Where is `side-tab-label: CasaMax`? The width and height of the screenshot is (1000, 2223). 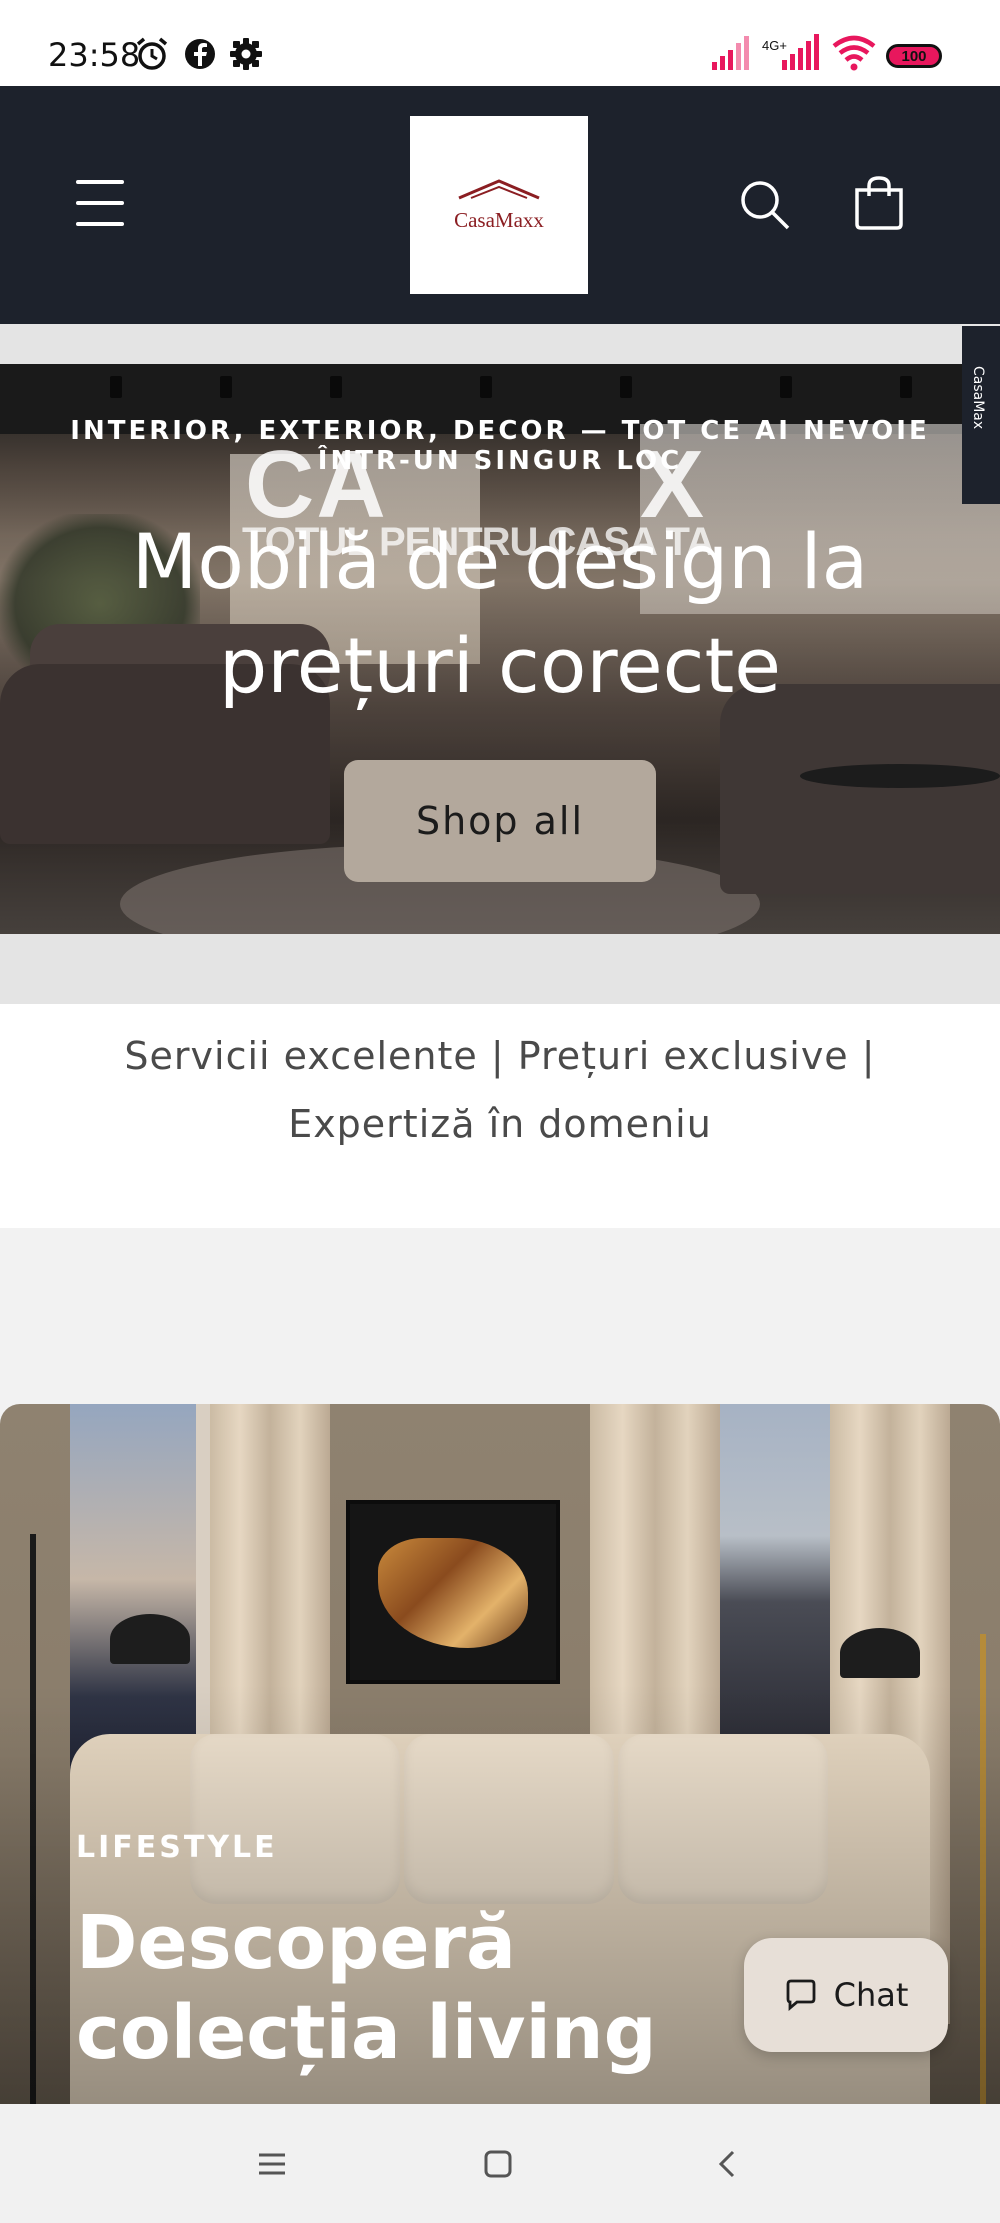 side-tab-label: CasaMax is located at coordinates (978, 398).